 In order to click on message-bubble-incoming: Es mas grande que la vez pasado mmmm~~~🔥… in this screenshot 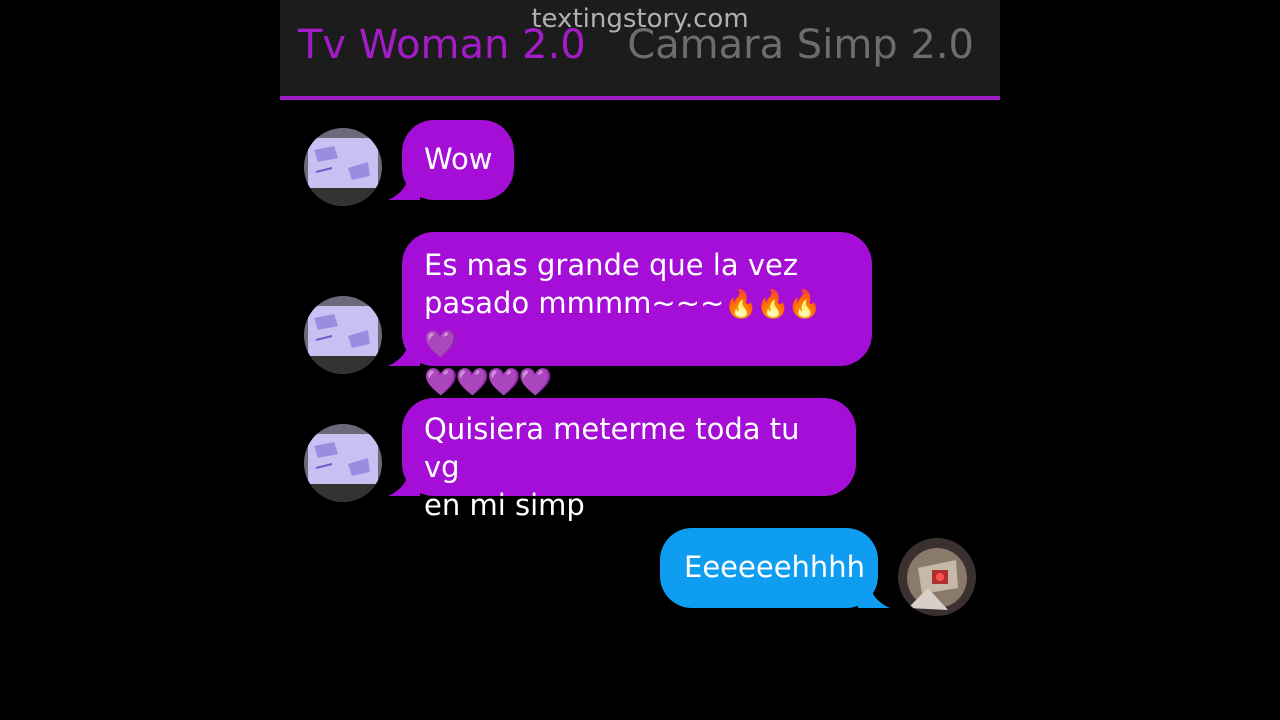, I will do `click(637, 315)`.